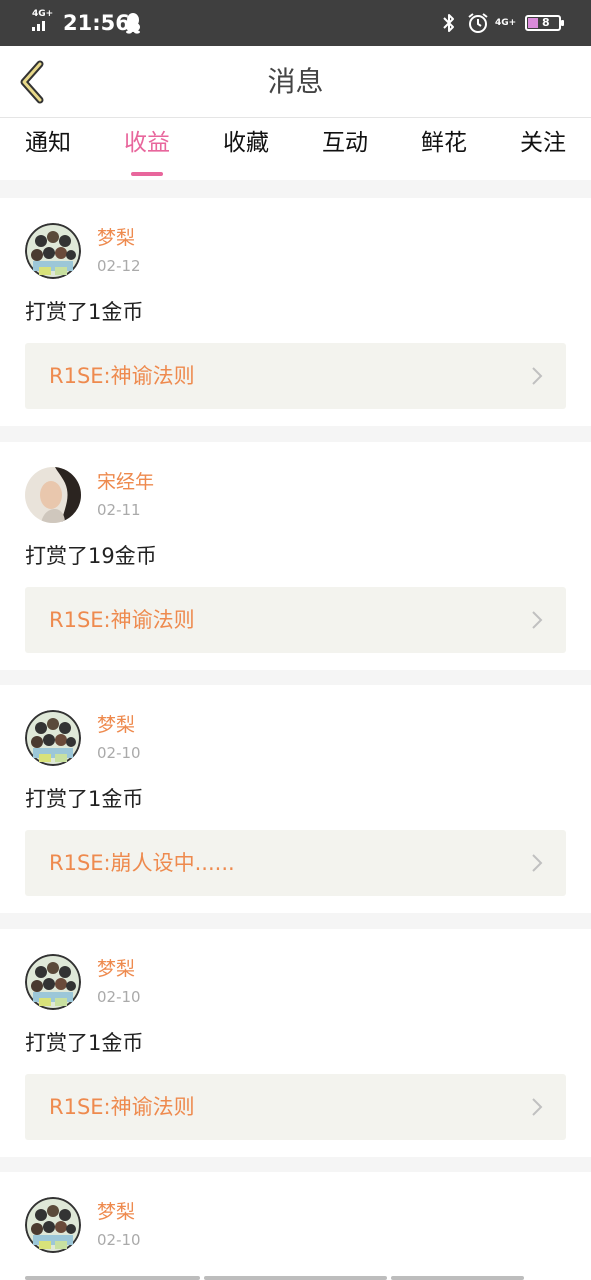 The width and height of the screenshot is (591, 1280). I want to click on sender-name: 宋经年, so click(125, 482).